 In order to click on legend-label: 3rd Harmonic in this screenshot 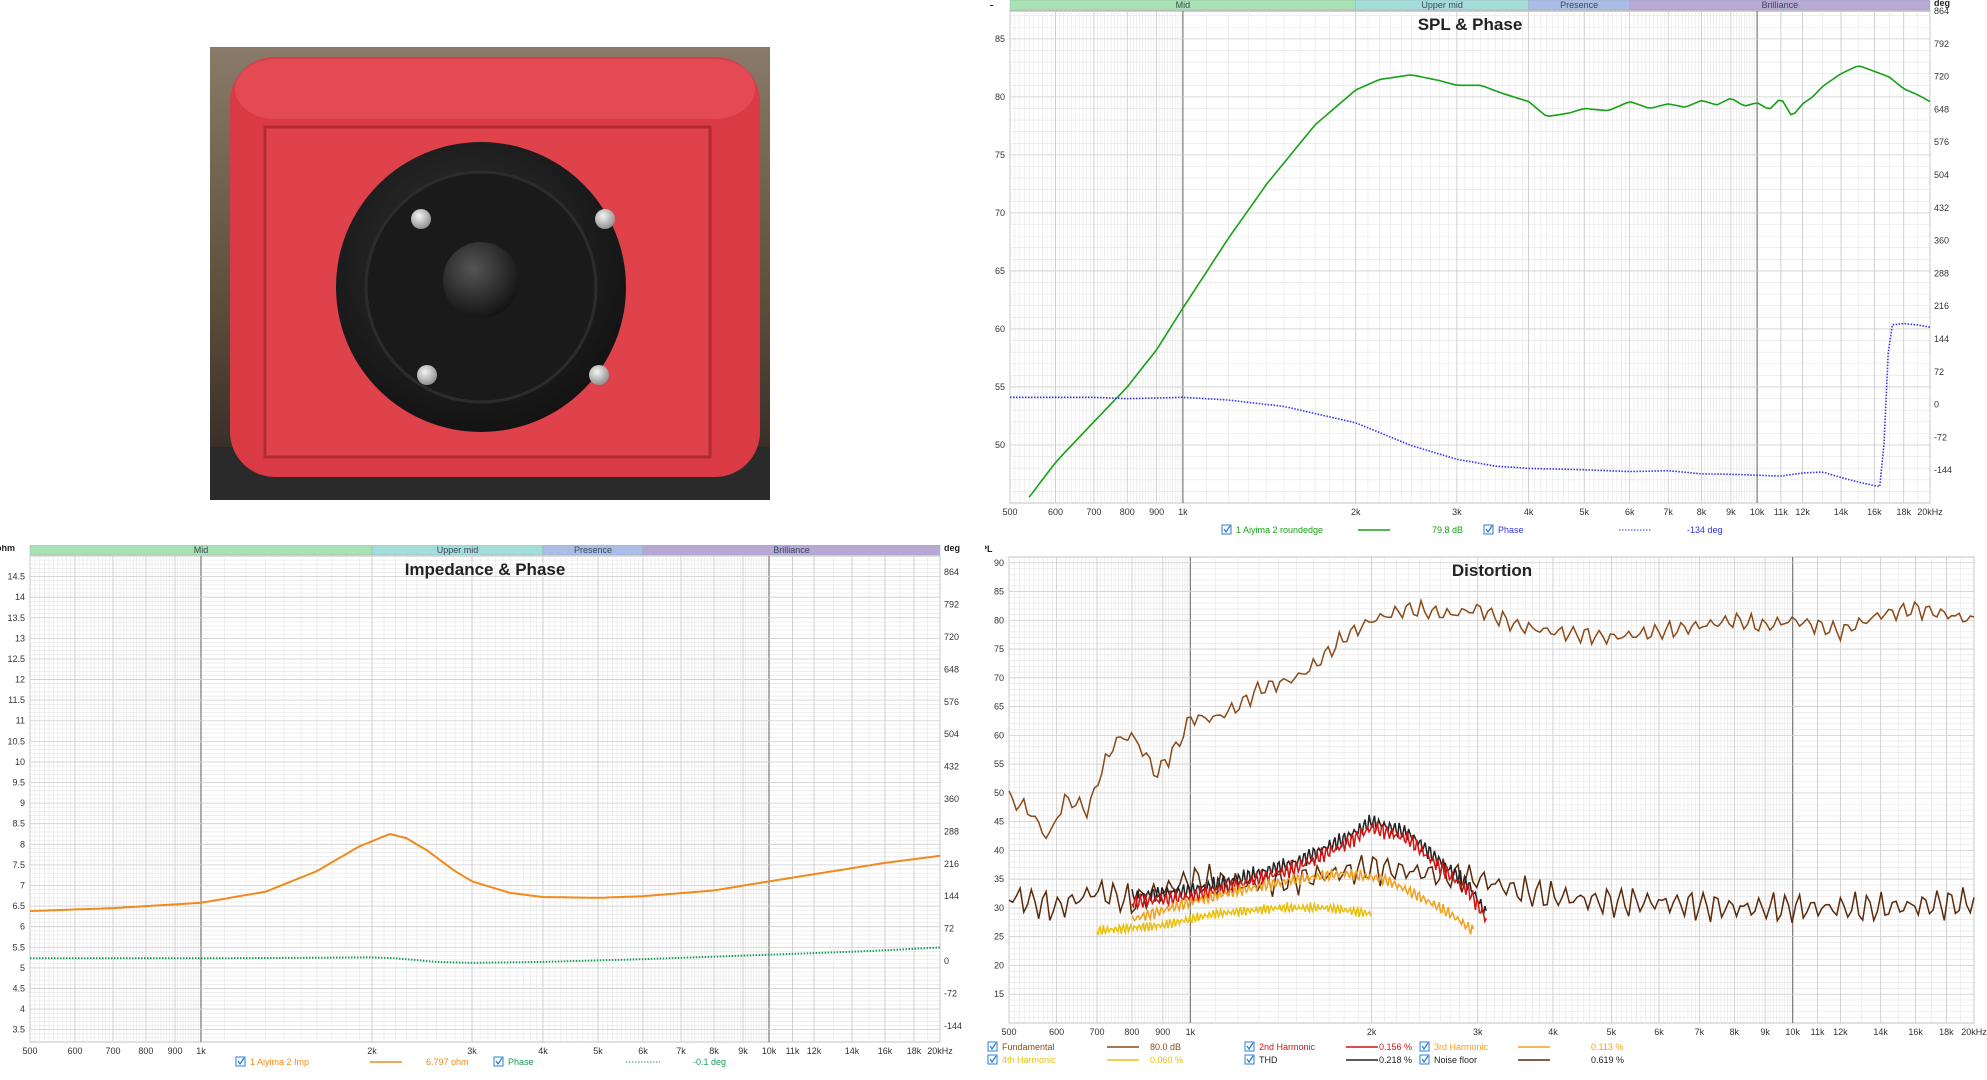, I will do `click(1461, 1047)`.